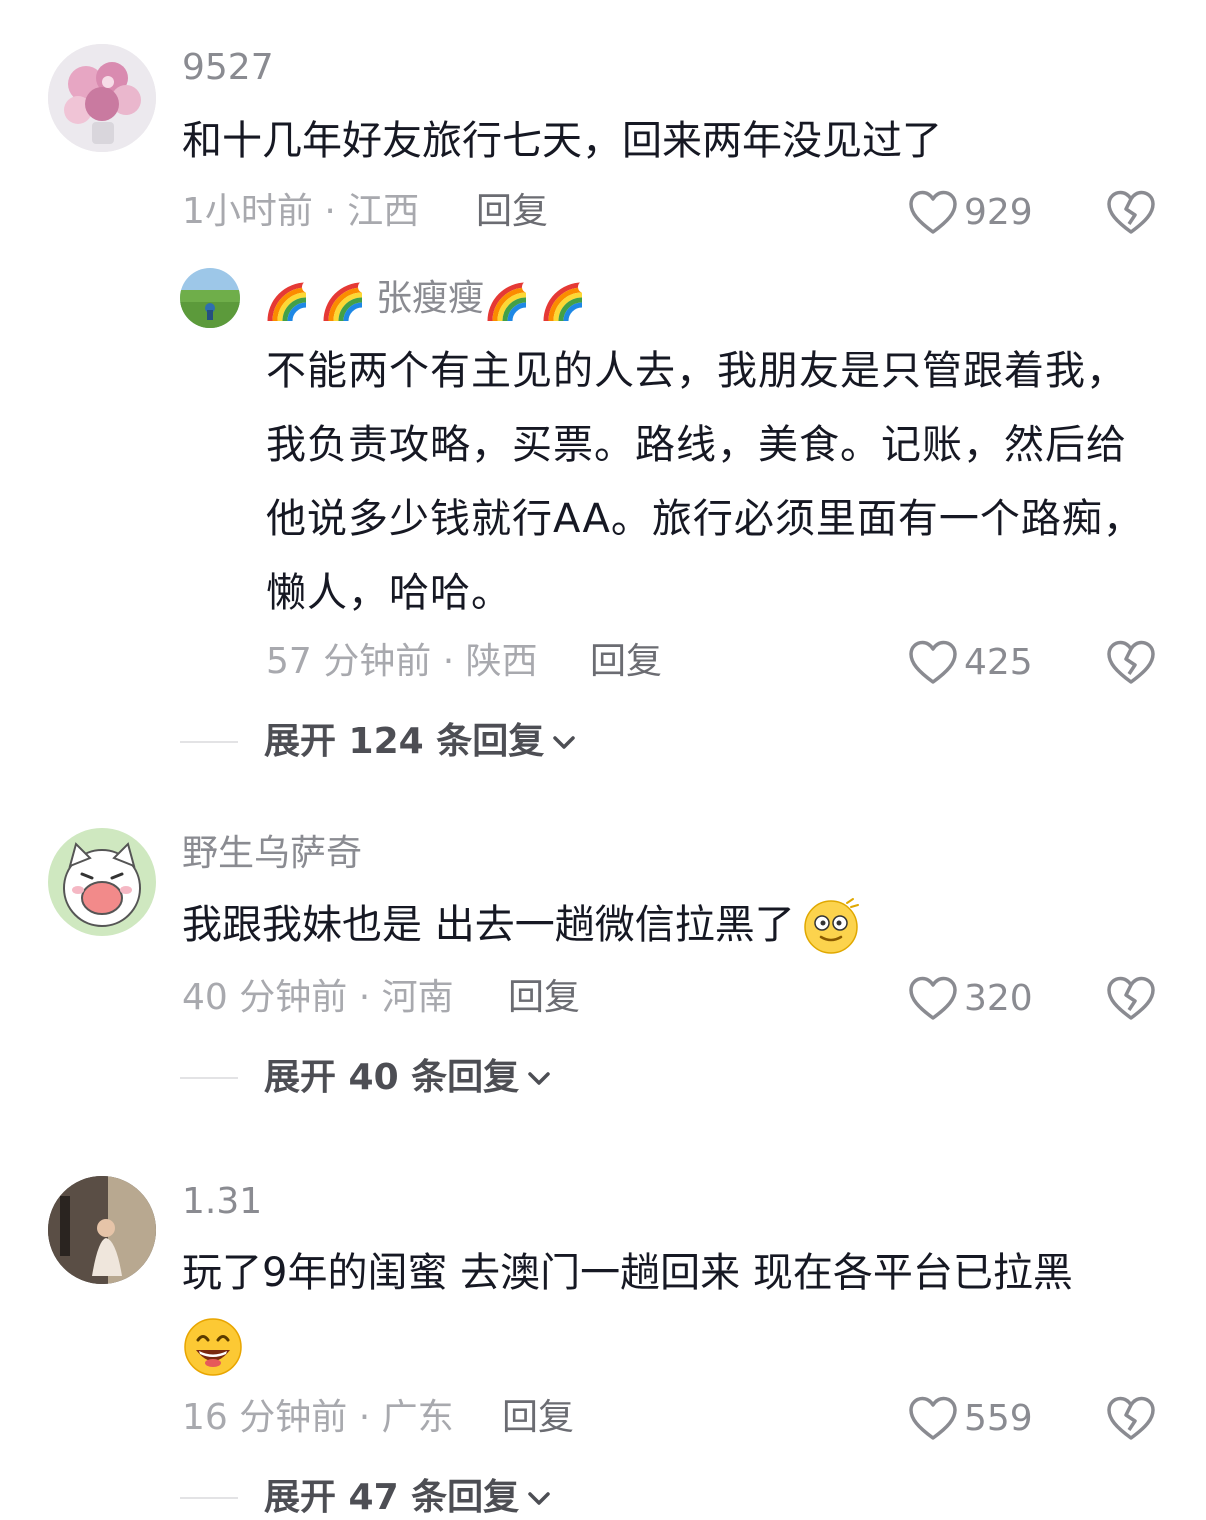 The height and width of the screenshot is (1520, 1206). What do you see at coordinates (404, 741) in the screenshot?
I see `expand-replies-label: 展开 124 条回复` at bounding box center [404, 741].